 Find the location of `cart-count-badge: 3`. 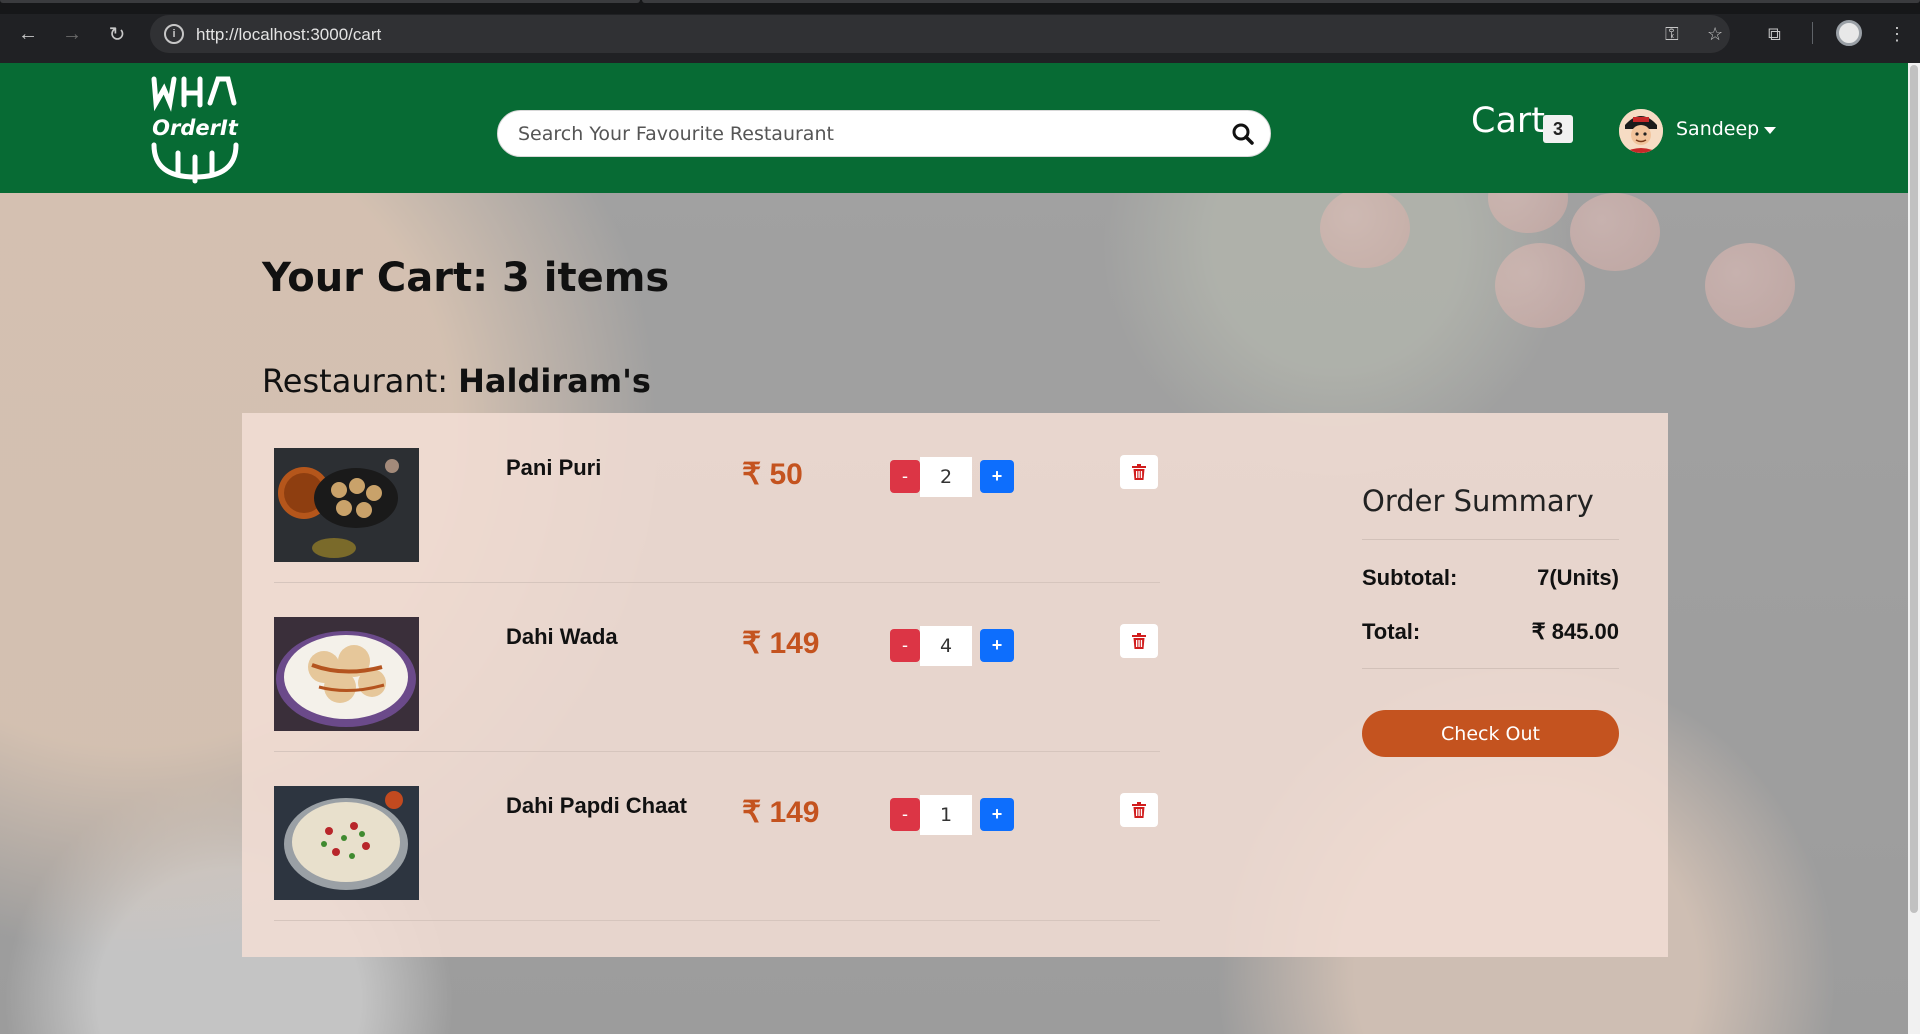

cart-count-badge: 3 is located at coordinates (1558, 129).